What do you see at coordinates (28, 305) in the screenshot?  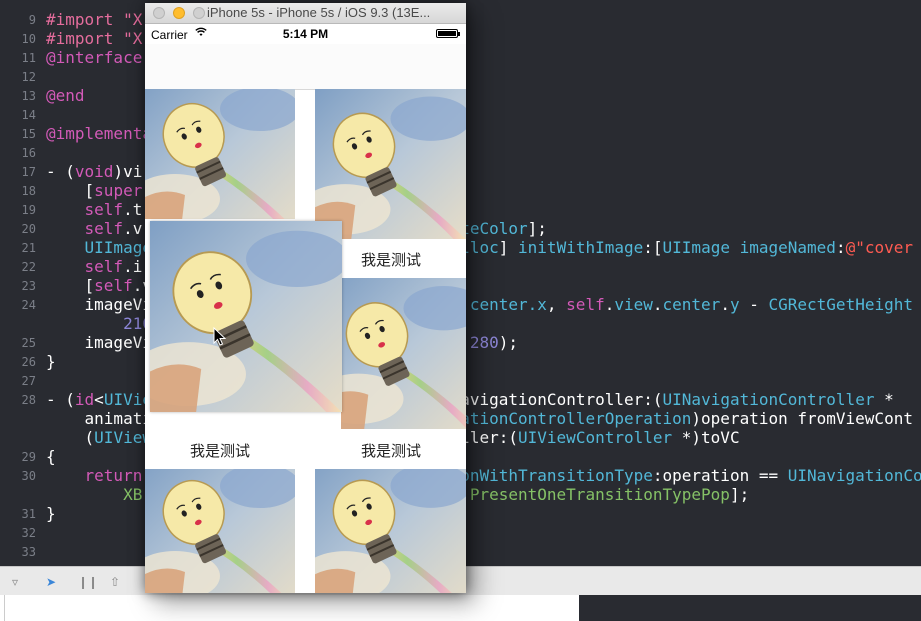 I see `line-number: 24` at bounding box center [28, 305].